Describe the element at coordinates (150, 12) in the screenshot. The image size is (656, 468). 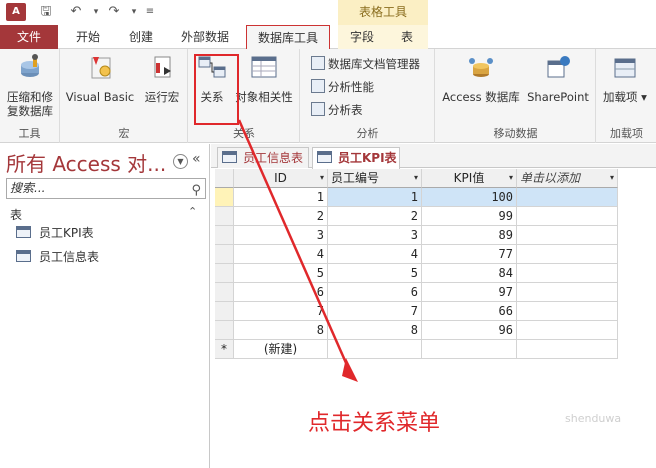
I see `customize-qat-icon: ≡` at that location.